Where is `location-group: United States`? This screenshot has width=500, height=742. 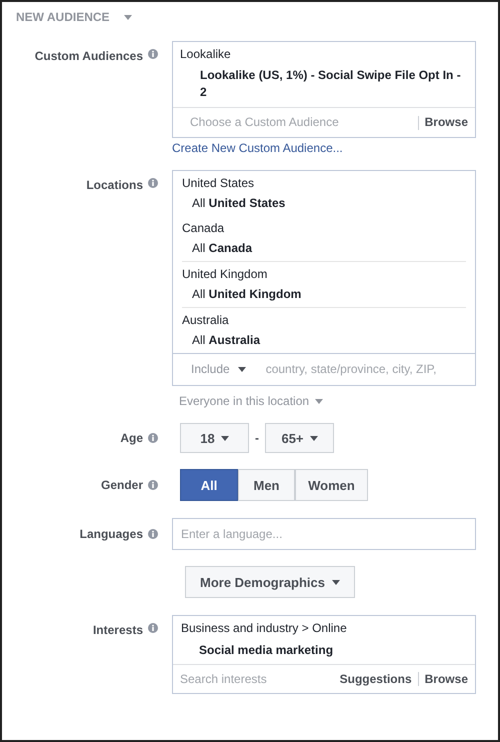
location-group: United States is located at coordinates (324, 183).